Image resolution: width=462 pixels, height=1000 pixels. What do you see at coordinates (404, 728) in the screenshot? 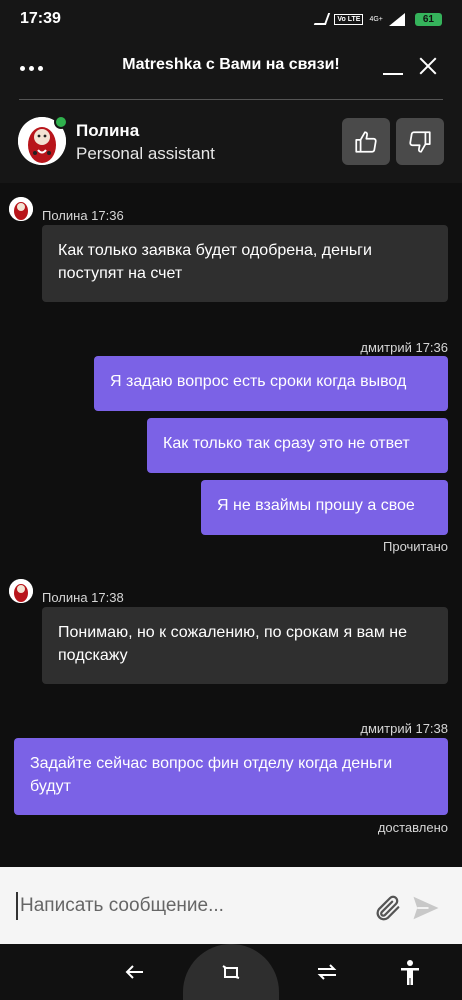
I see `message-meta: дмитрий 17:38` at bounding box center [404, 728].